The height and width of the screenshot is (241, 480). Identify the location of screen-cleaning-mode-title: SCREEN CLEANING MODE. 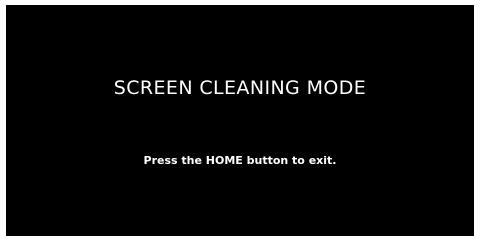
(240, 88).